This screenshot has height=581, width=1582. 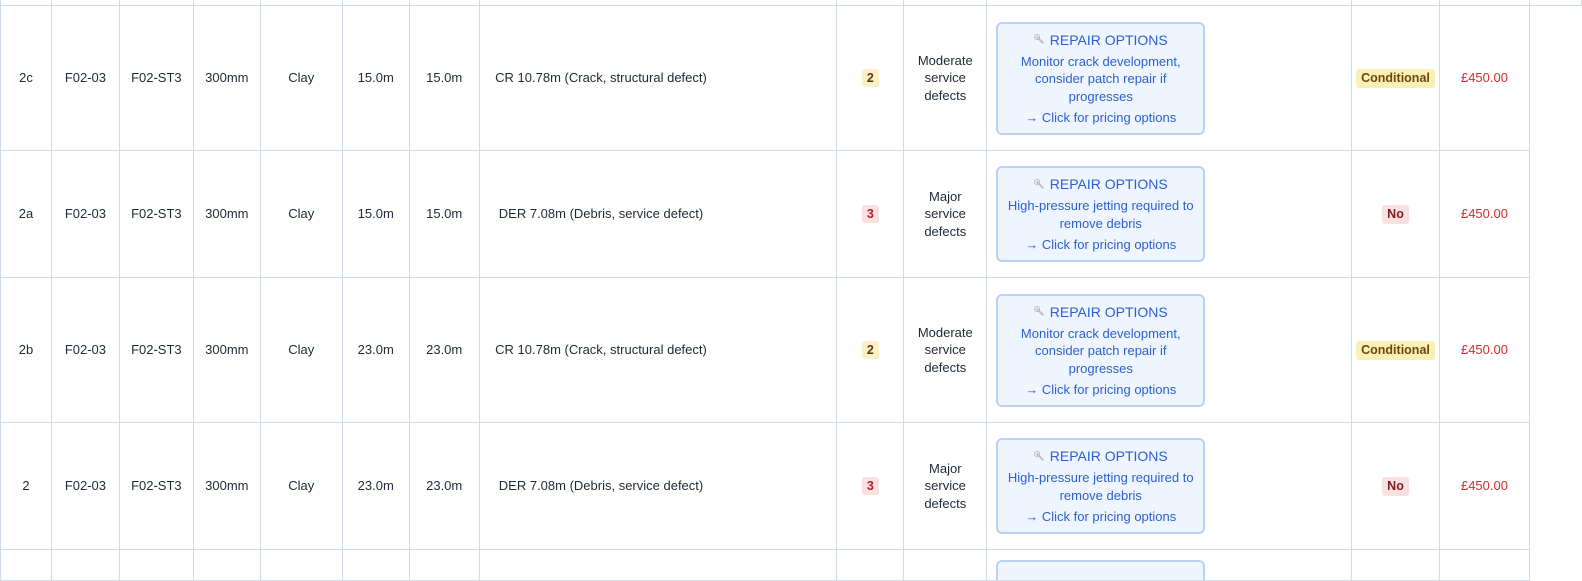 I want to click on category-cell: Moderate service defects, so click(x=945, y=350).